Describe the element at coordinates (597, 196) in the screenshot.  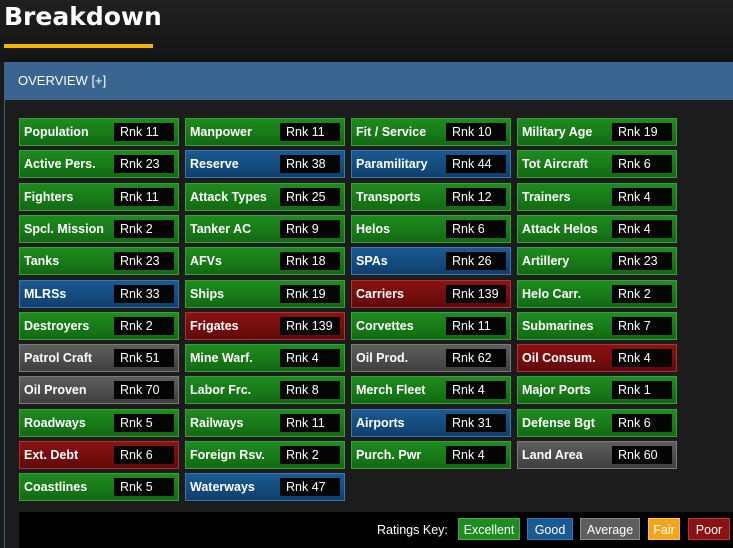
I see `stat-cell: Trainers Rnk 4` at that location.